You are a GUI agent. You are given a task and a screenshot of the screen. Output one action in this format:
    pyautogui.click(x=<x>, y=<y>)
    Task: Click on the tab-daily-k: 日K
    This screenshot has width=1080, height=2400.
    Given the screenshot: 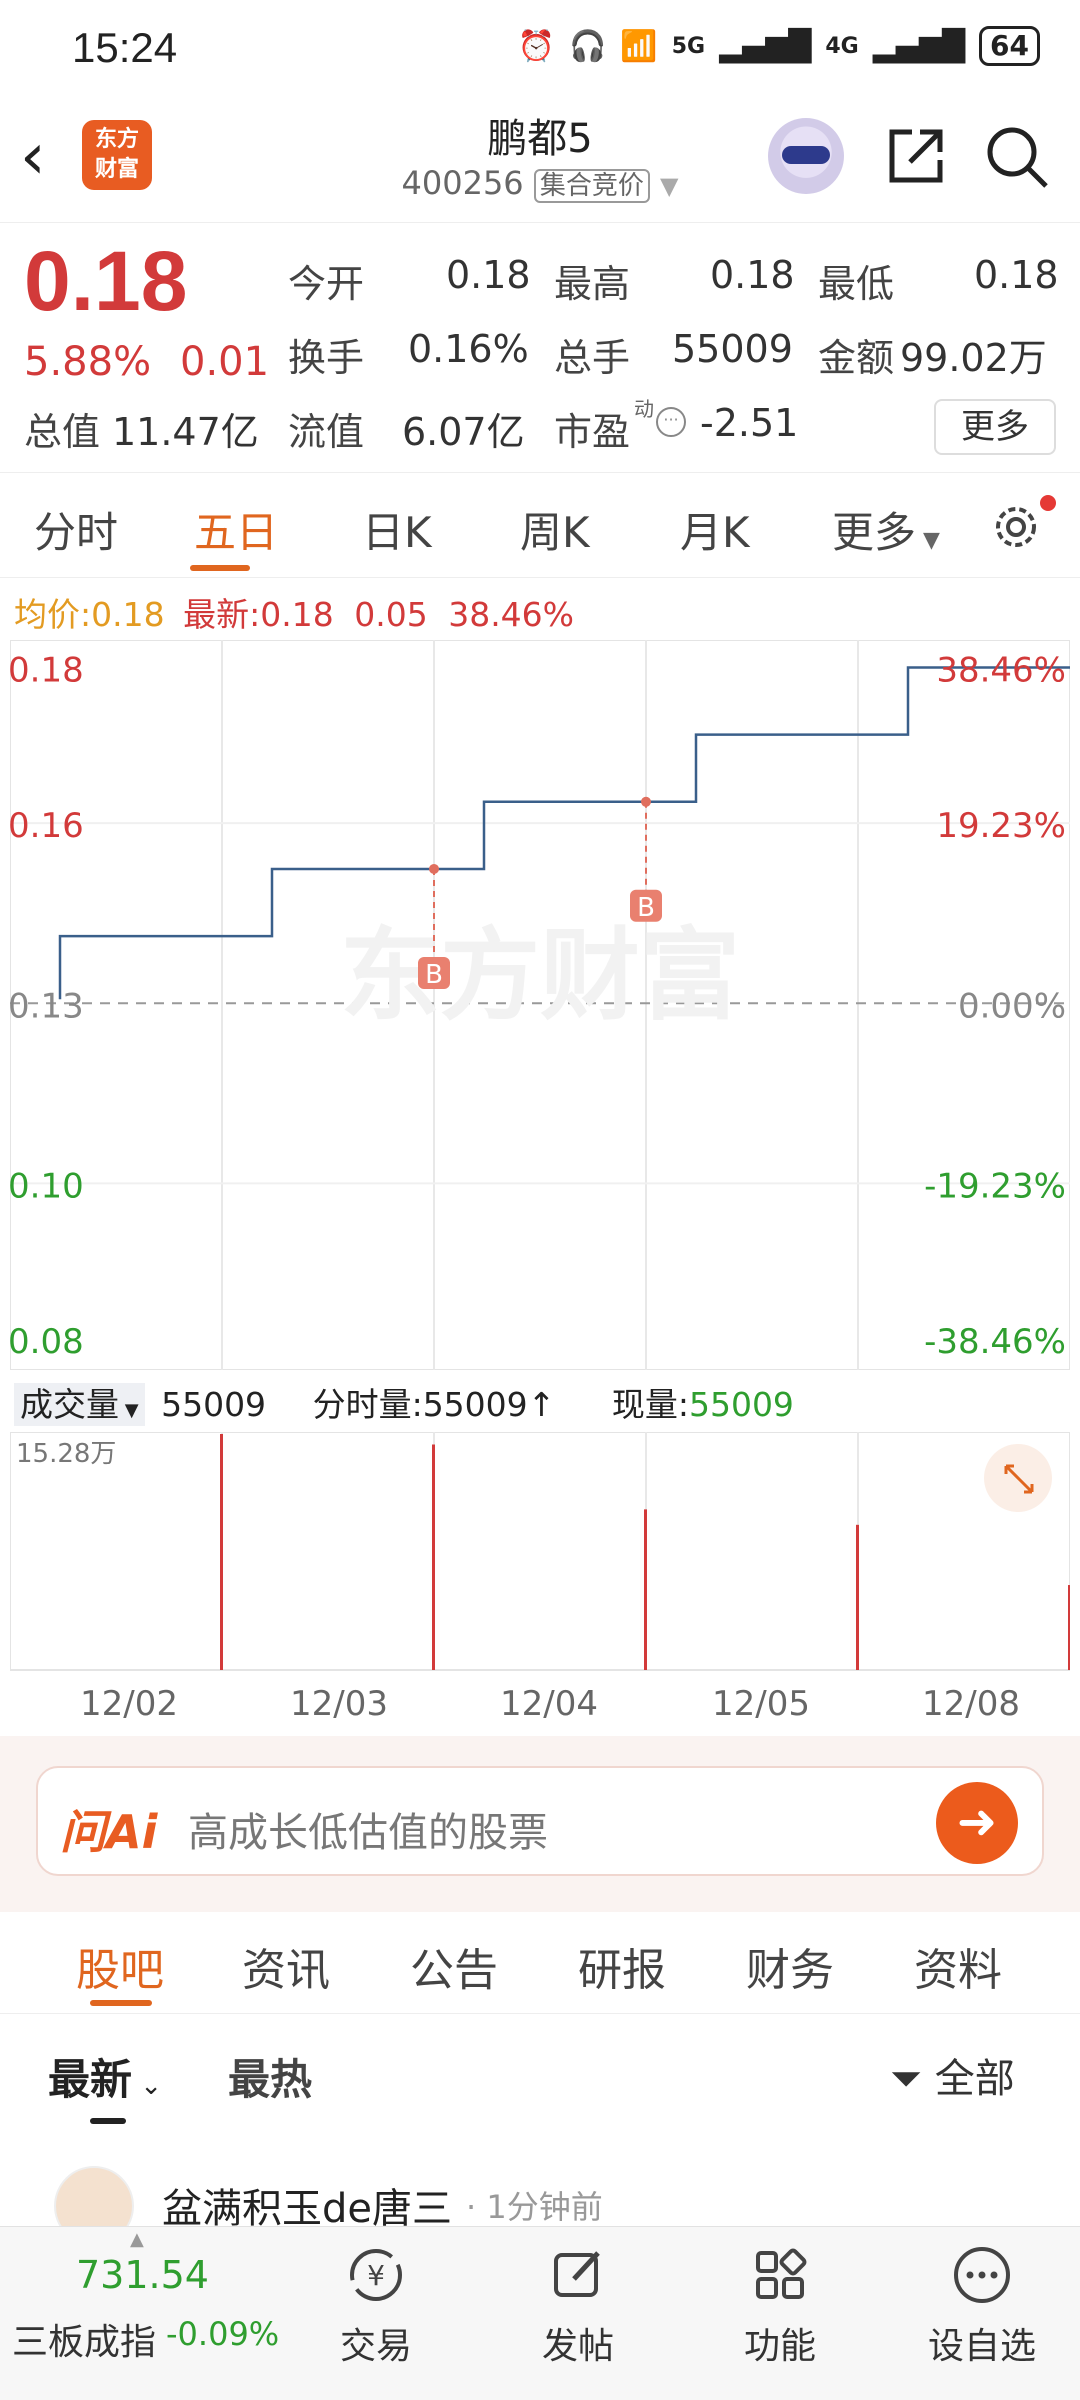 What is the action you would take?
    pyautogui.click(x=397, y=529)
    